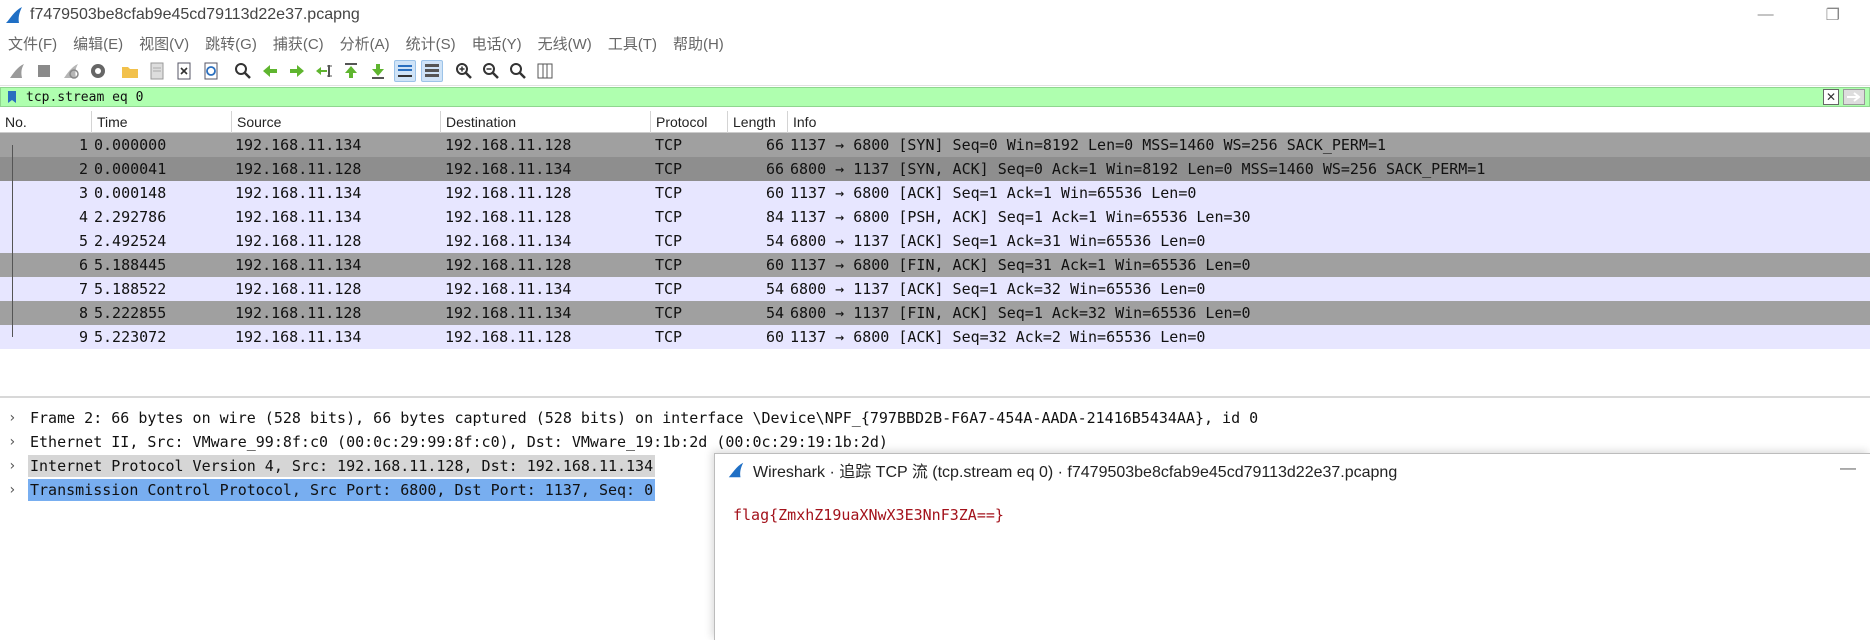  What do you see at coordinates (405, 70) in the screenshot?
I see `auto-scroll-icon` at bounding box center [405, 70].